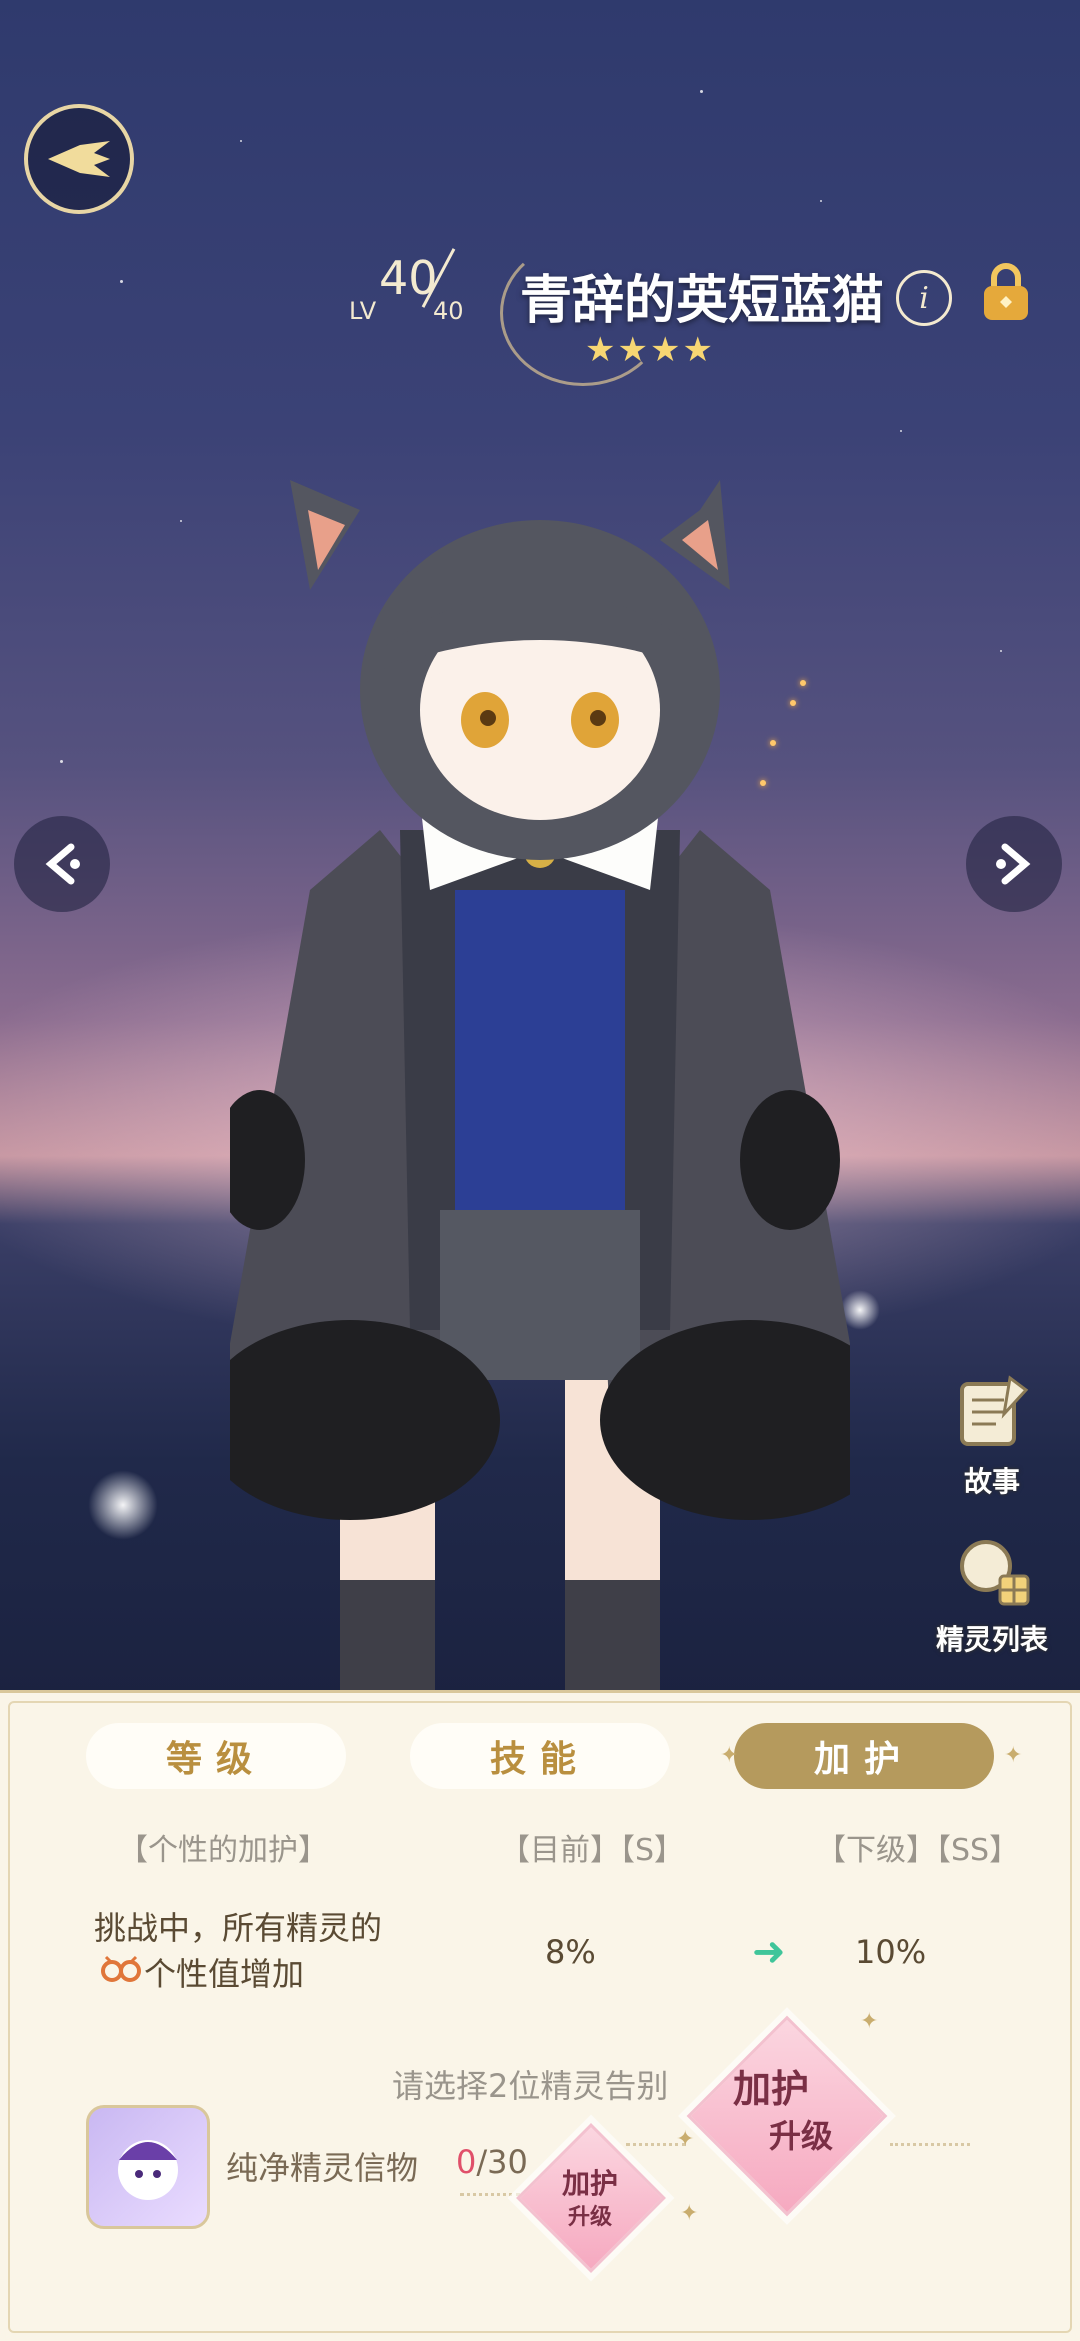 Image resolution: width=1080 pixels, height=2341 pixels. I want to click on next-pet-button, so click(1014, 864).